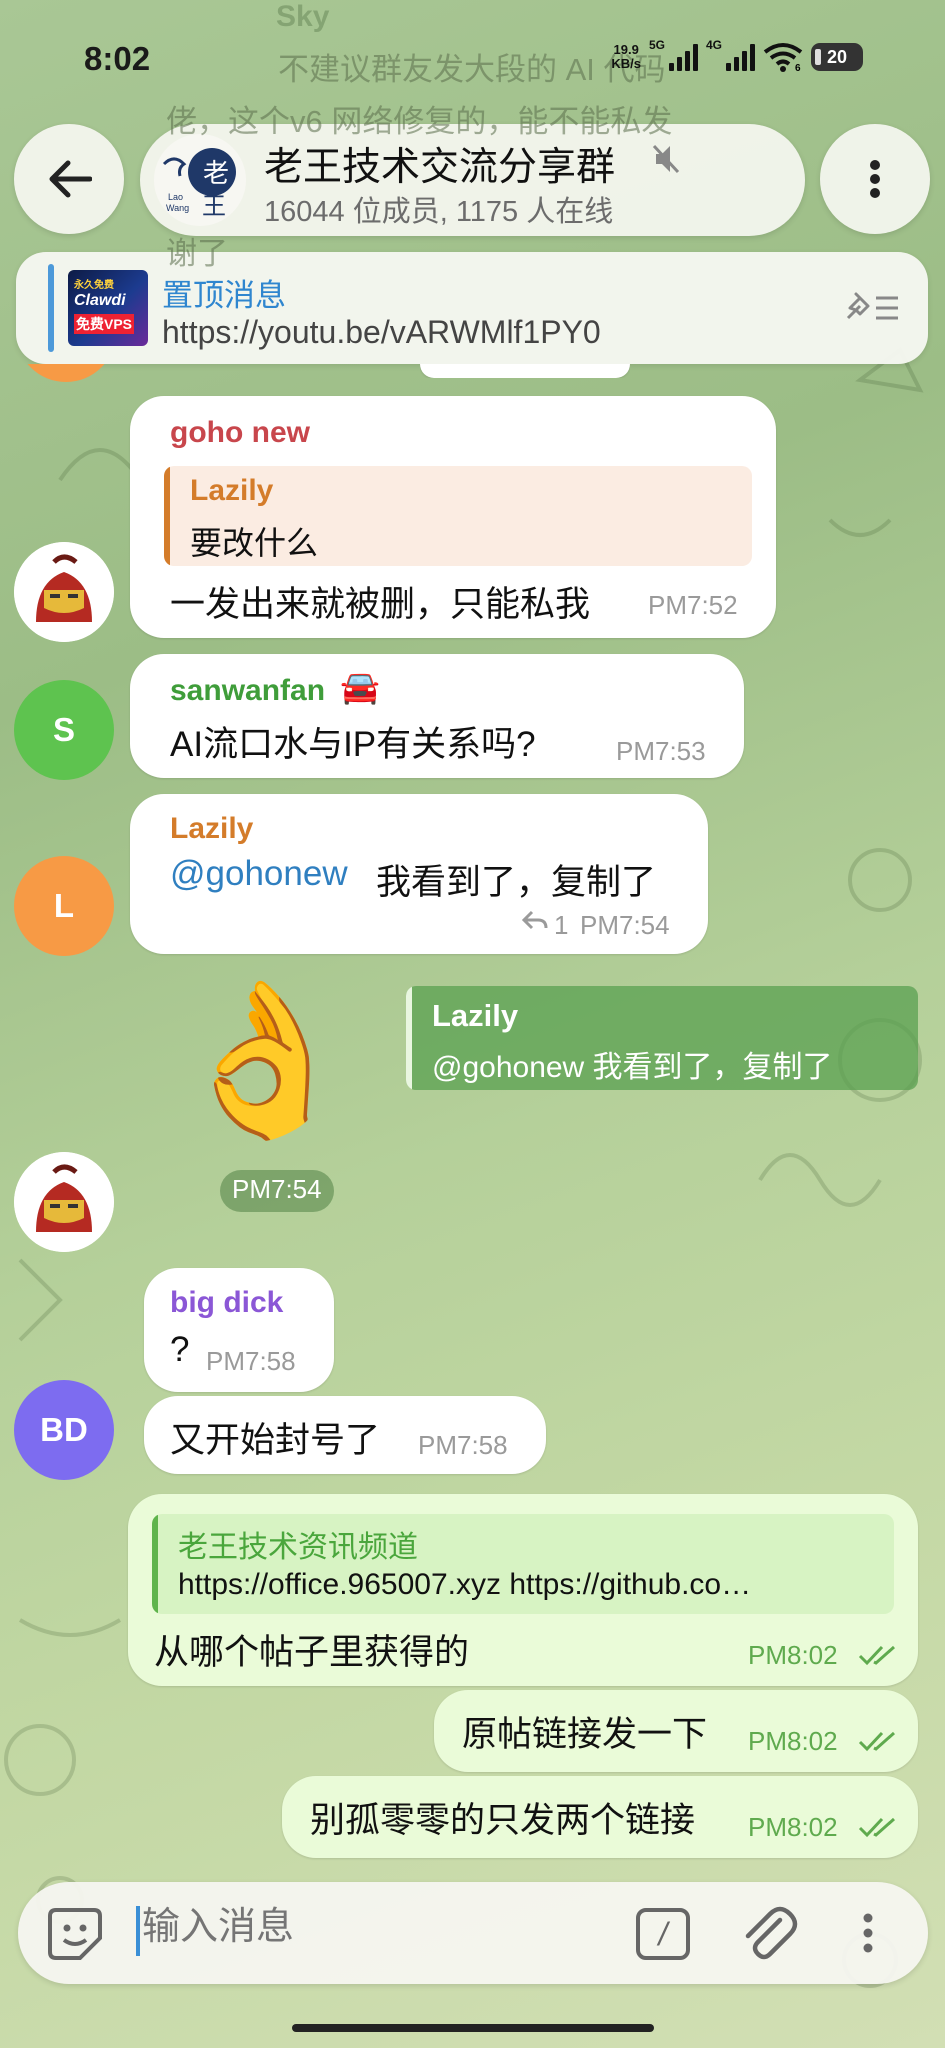 The width and height of the screenshot is (945, 2048). I want to click on sender-name: Lazily, so click(211, 829).